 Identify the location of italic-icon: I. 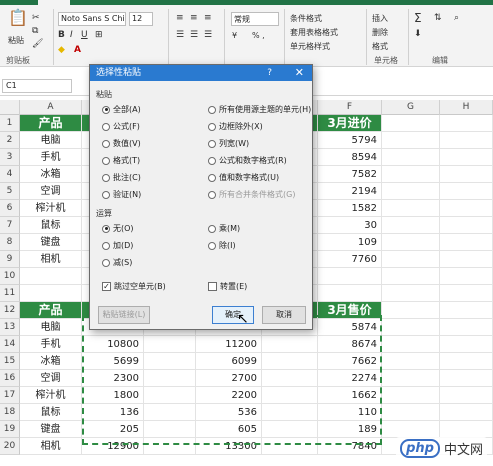
(71, 35).